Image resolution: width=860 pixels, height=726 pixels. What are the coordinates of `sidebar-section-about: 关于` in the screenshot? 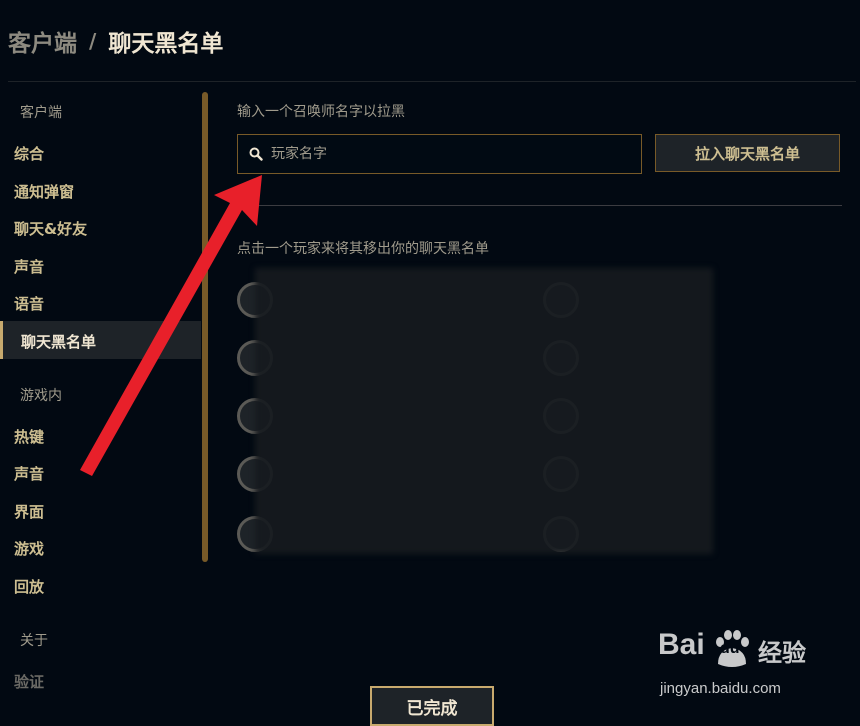 It's located at (34, 641).